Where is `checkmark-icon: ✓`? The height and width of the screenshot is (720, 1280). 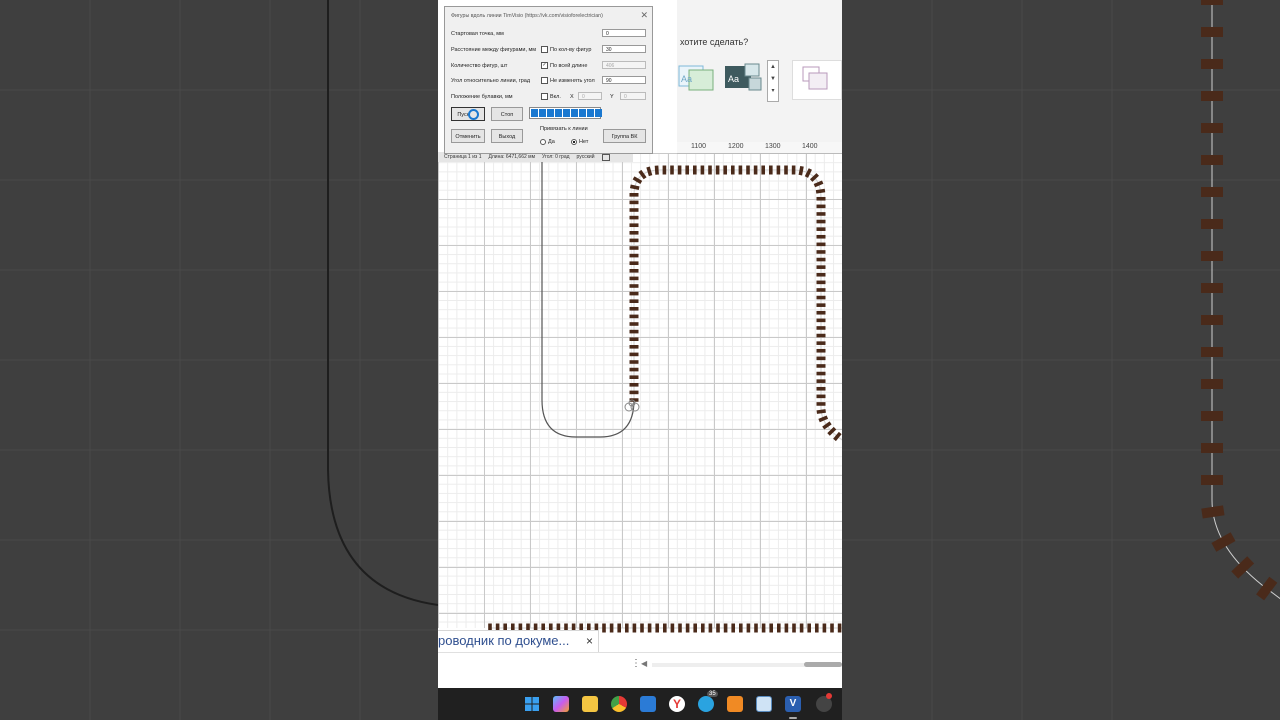 checkmark-icon: ✓ is located at coordinates (544, 65).